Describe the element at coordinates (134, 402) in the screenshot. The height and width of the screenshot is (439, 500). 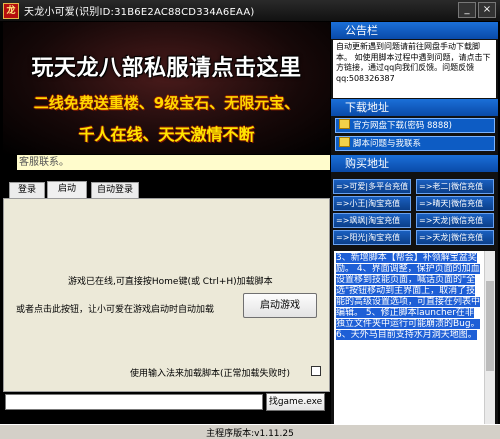
I see `progress-bar` at that location.